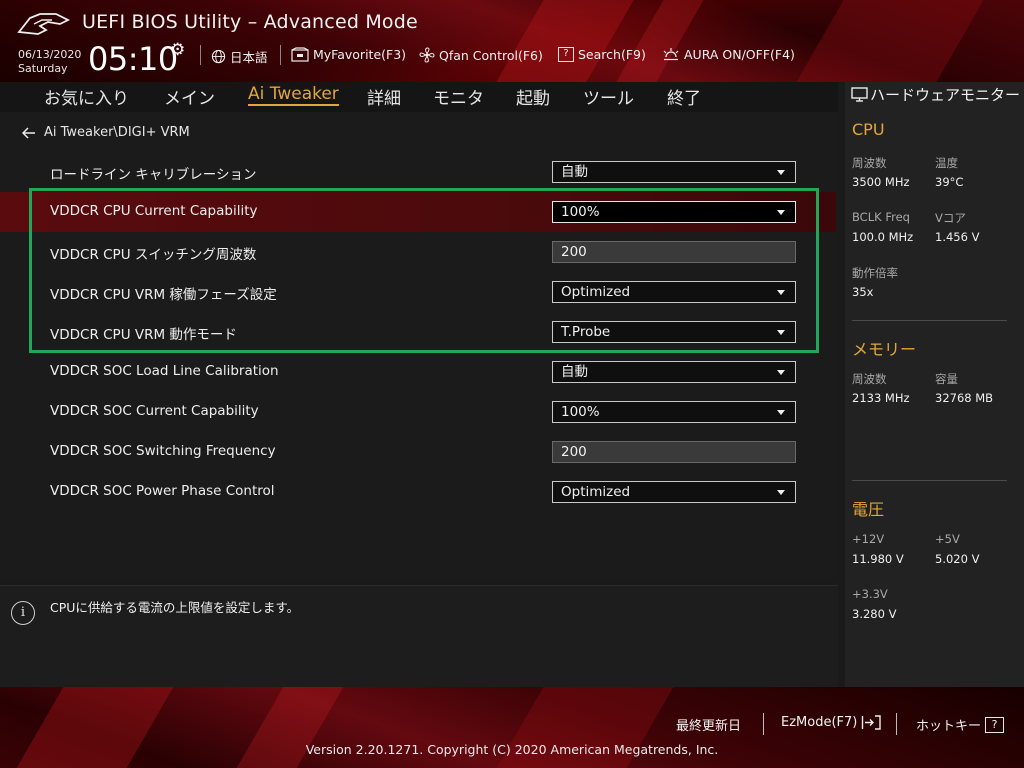  What do you see at coordinates (154, 211) in the screenshot?
I see `setting-label: VDDCR CPU Current Capability` at bounding box center [154, 211].